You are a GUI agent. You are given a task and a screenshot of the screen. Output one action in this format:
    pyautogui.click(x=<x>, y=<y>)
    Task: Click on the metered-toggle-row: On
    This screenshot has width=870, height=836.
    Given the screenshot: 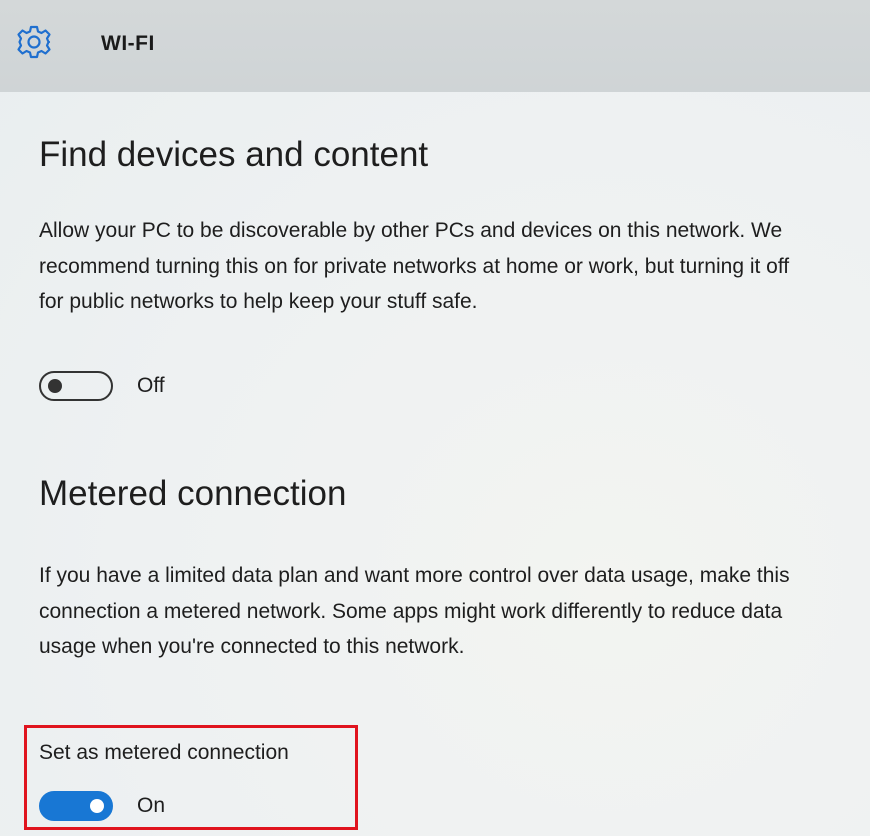 What is the action you would take?
    pyautogui.click(x=102, y=806)
    